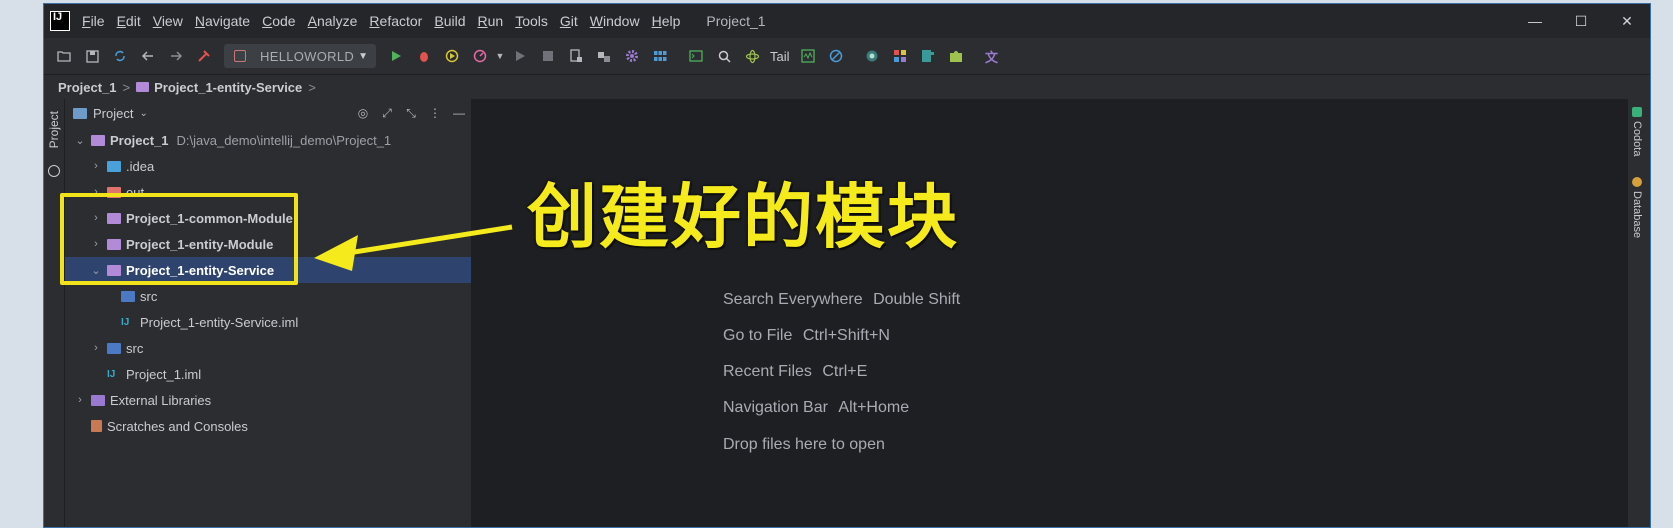 The height and width of the screenshot is (528, 1673). What do you see at coordinates (148, 56) in the screenshot?
I see `back-icon` at bounding box center [148, 56].